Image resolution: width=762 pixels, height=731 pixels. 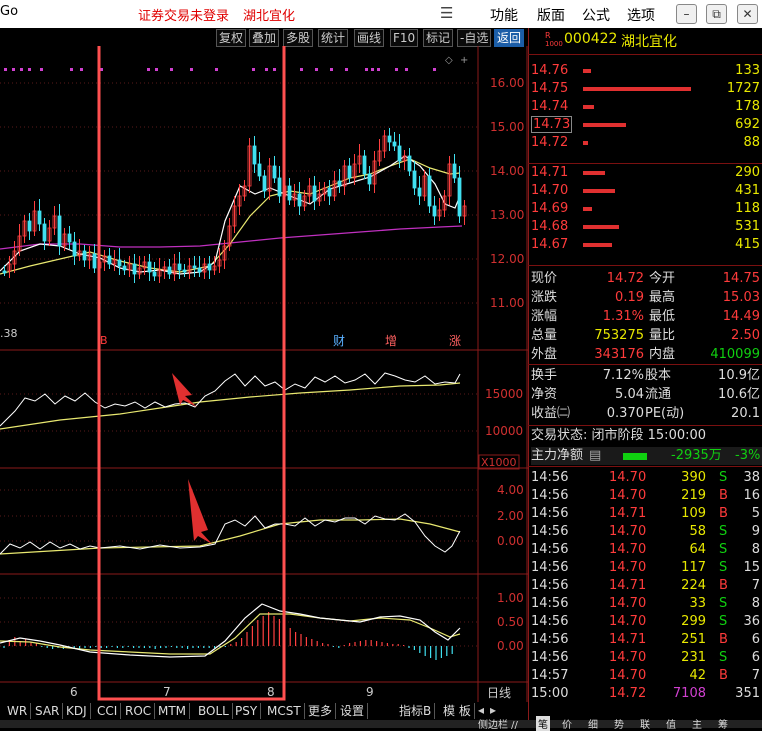 I want to click on button-mark: 标记, so click(x=438, y=38).